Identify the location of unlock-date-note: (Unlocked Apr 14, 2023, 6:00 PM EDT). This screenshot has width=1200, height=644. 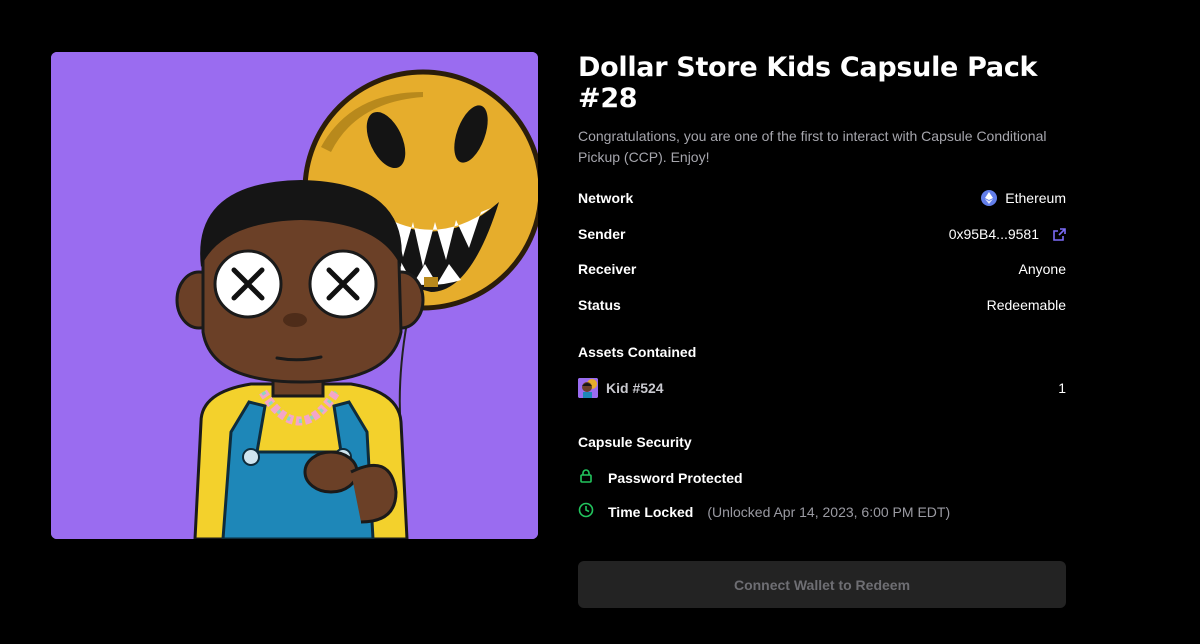
(829, 511).